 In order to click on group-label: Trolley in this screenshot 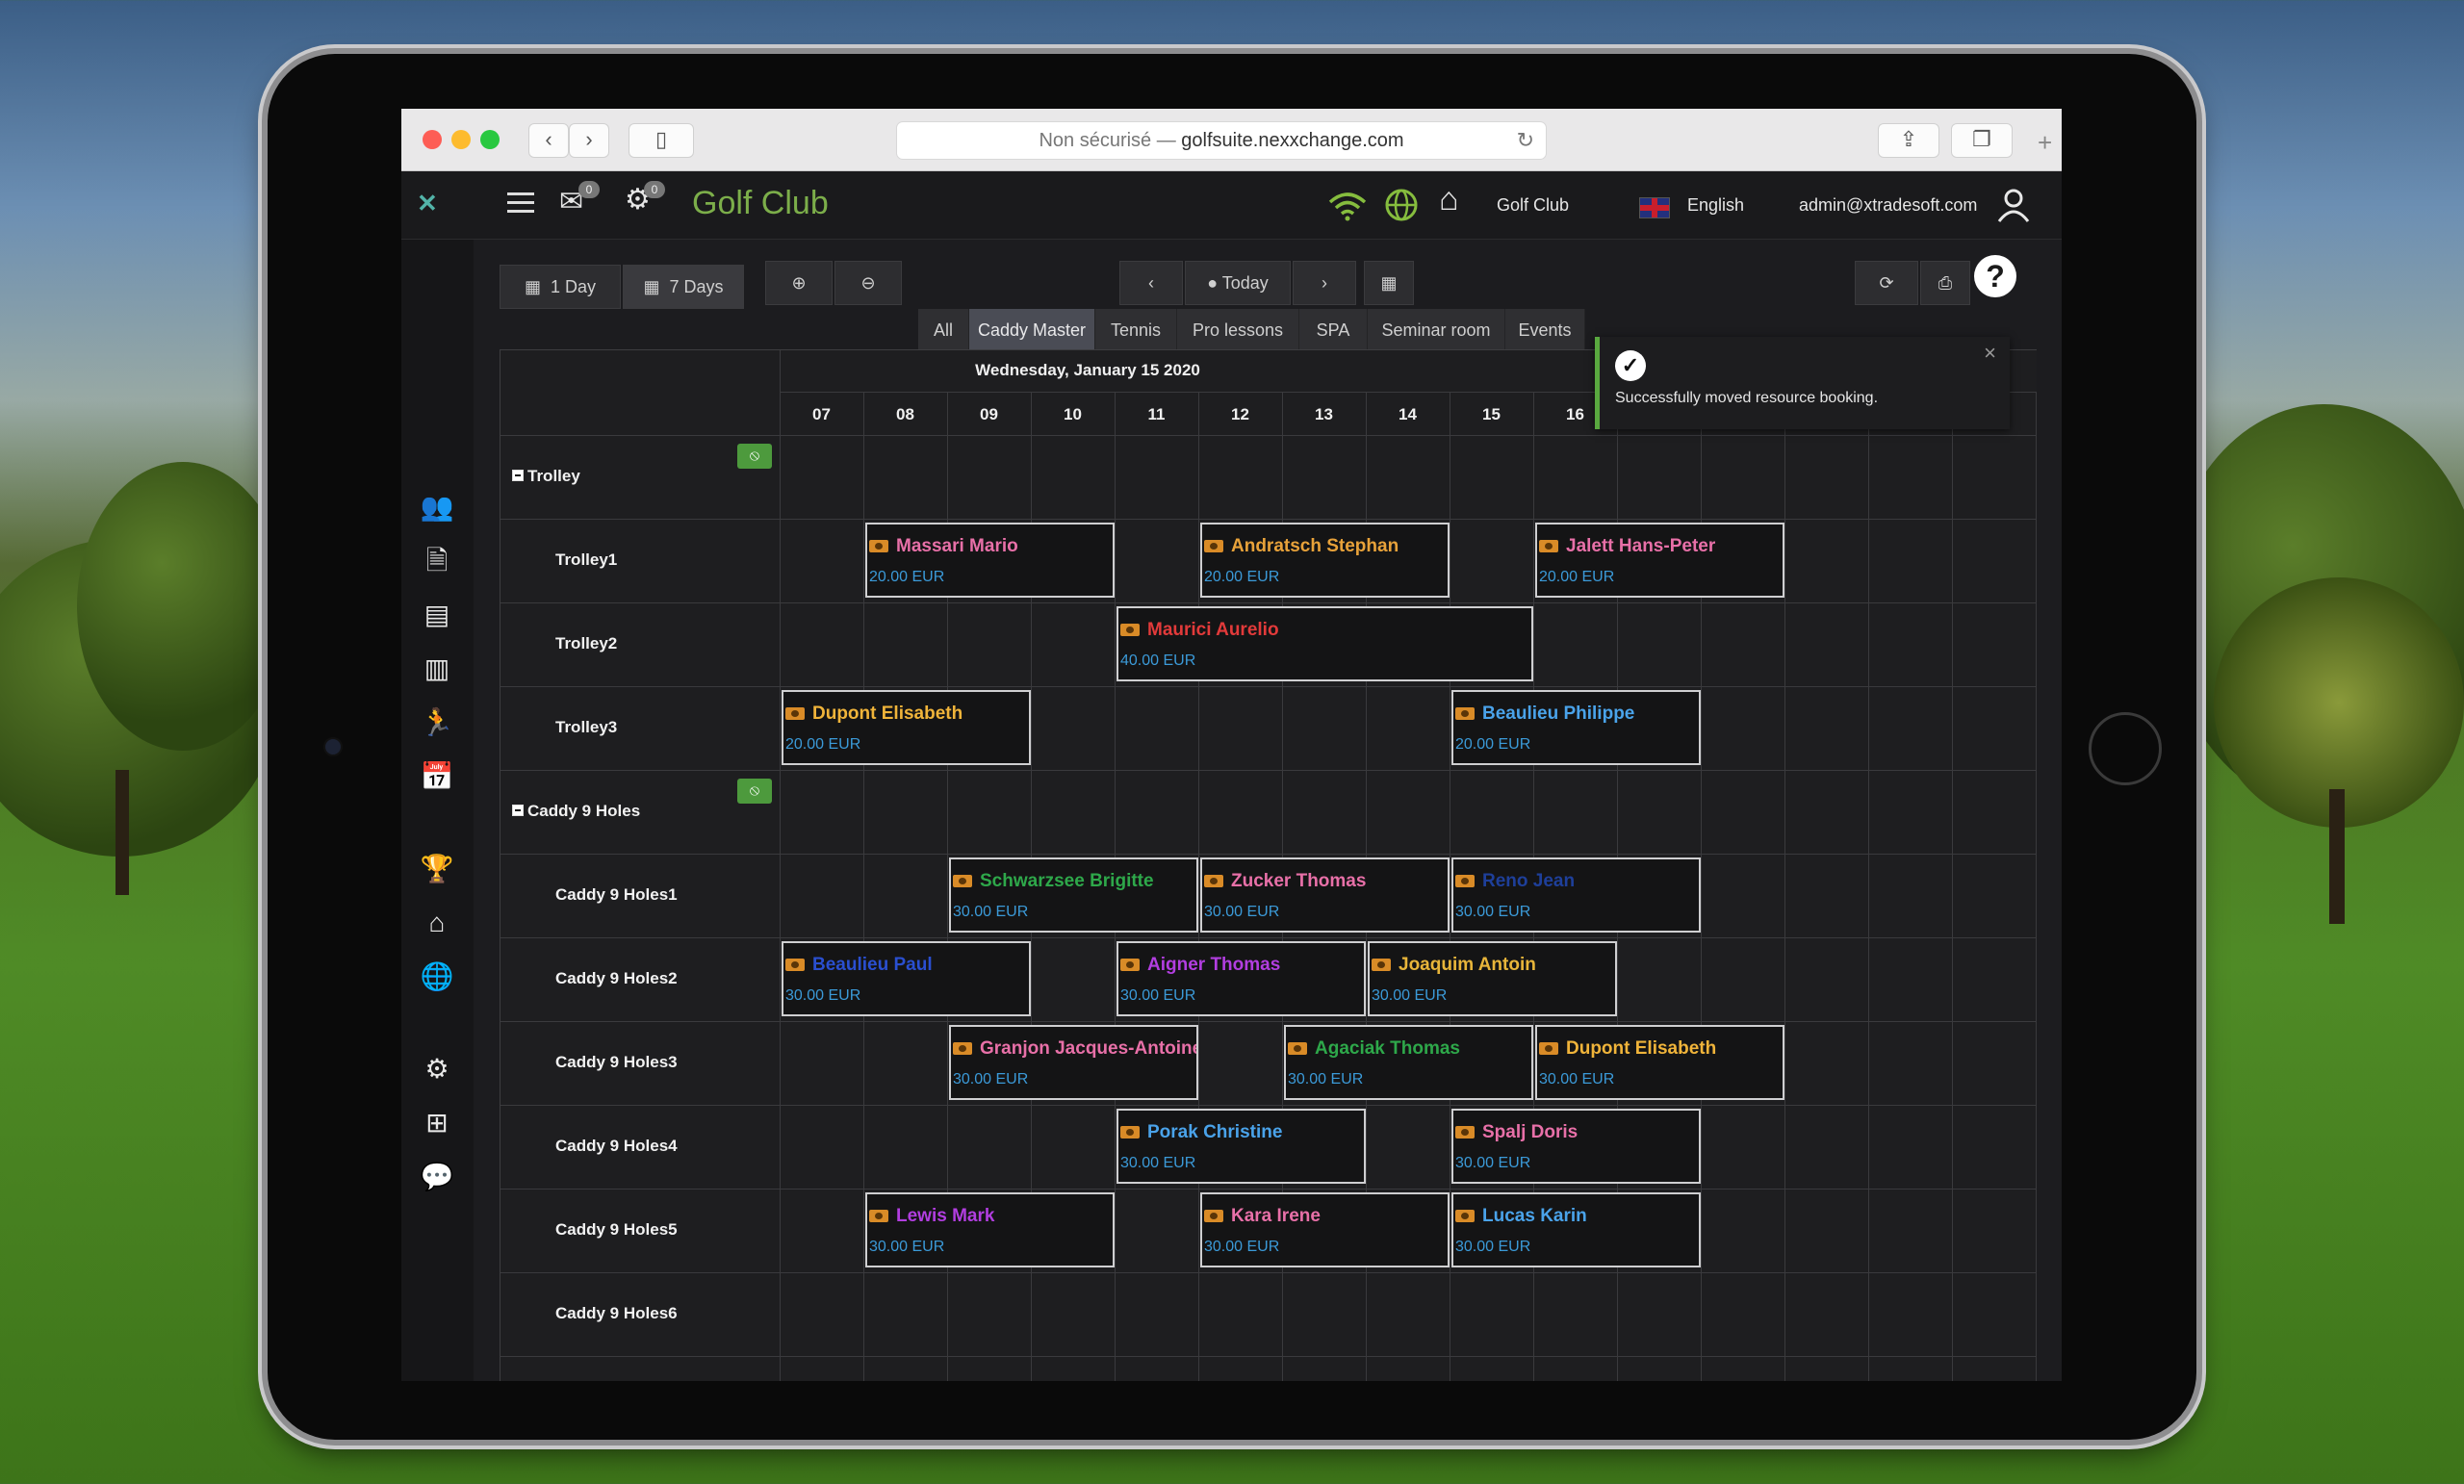, I will do `click(553, 476)`.